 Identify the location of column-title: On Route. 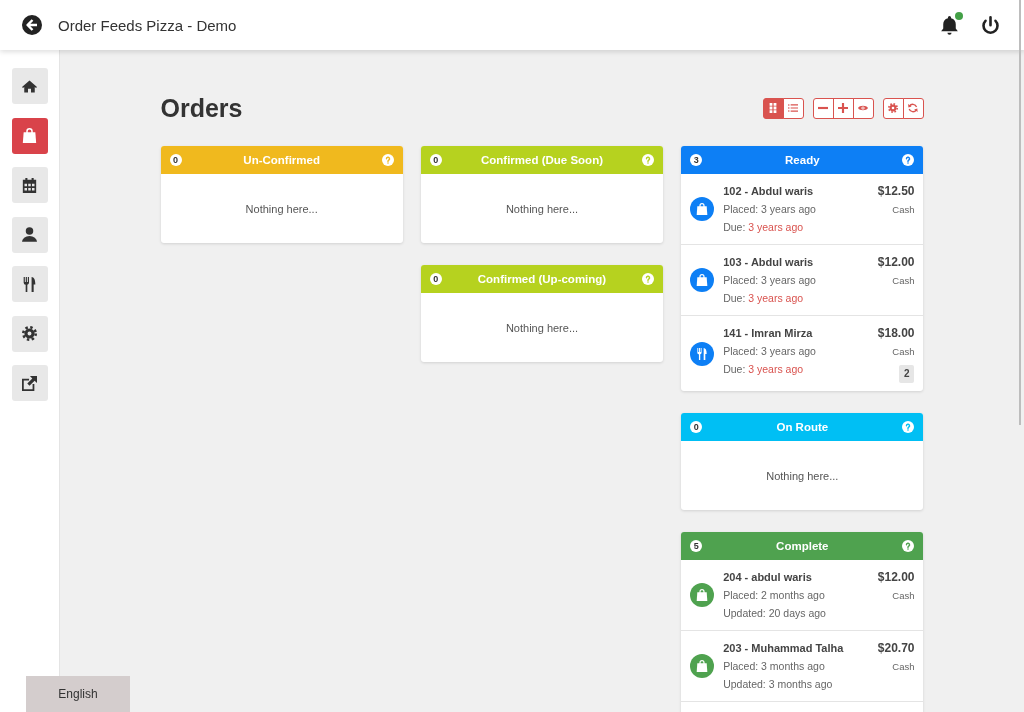
(802, 427).